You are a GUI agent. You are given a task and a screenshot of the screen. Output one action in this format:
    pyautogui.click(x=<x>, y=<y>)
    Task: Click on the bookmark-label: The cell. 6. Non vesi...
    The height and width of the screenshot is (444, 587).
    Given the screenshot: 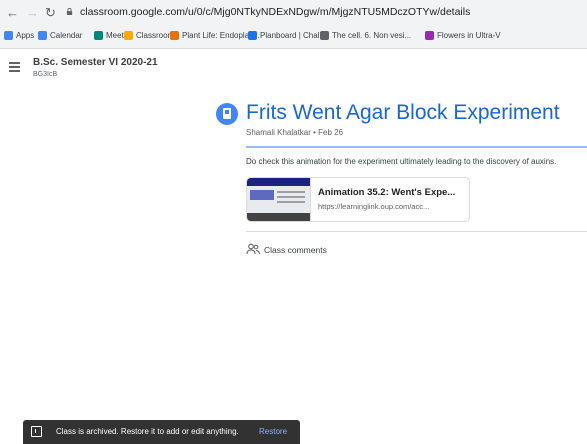 What is the action you would take?
    pyautogui.click(x=372, y=35)
    